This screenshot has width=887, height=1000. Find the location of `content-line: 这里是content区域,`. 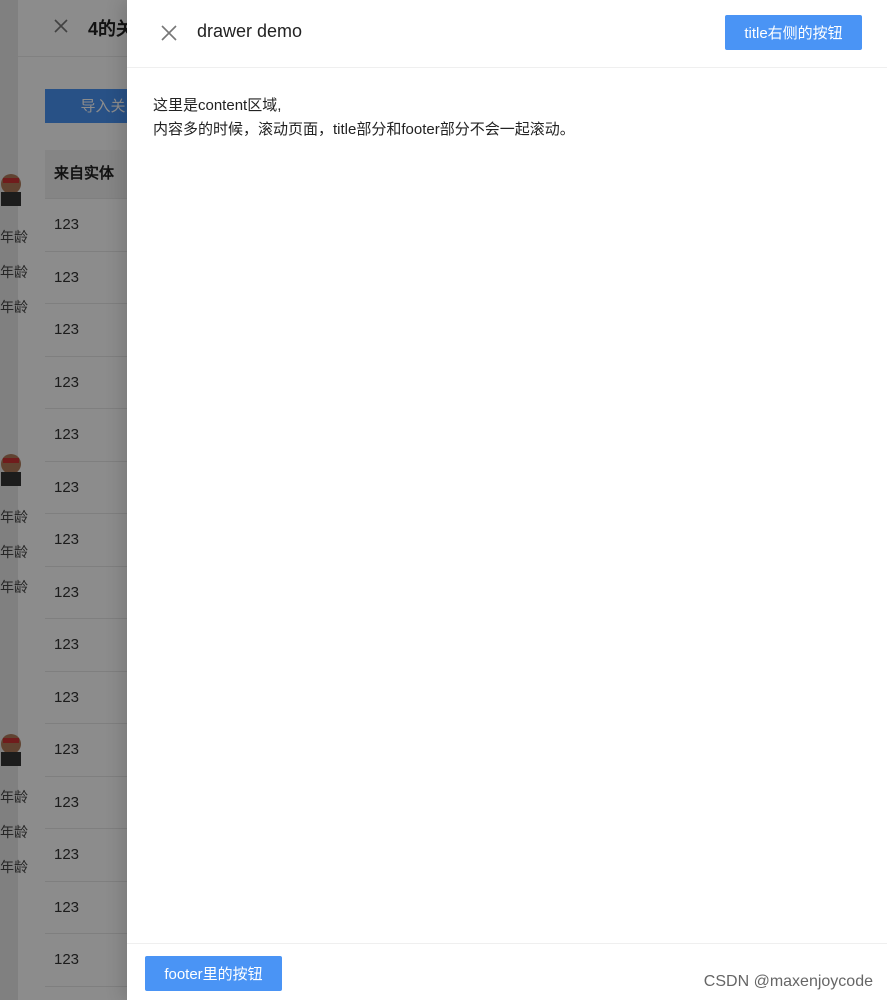

content-line: 这里是content区域, is located at coordinates (217, 105).